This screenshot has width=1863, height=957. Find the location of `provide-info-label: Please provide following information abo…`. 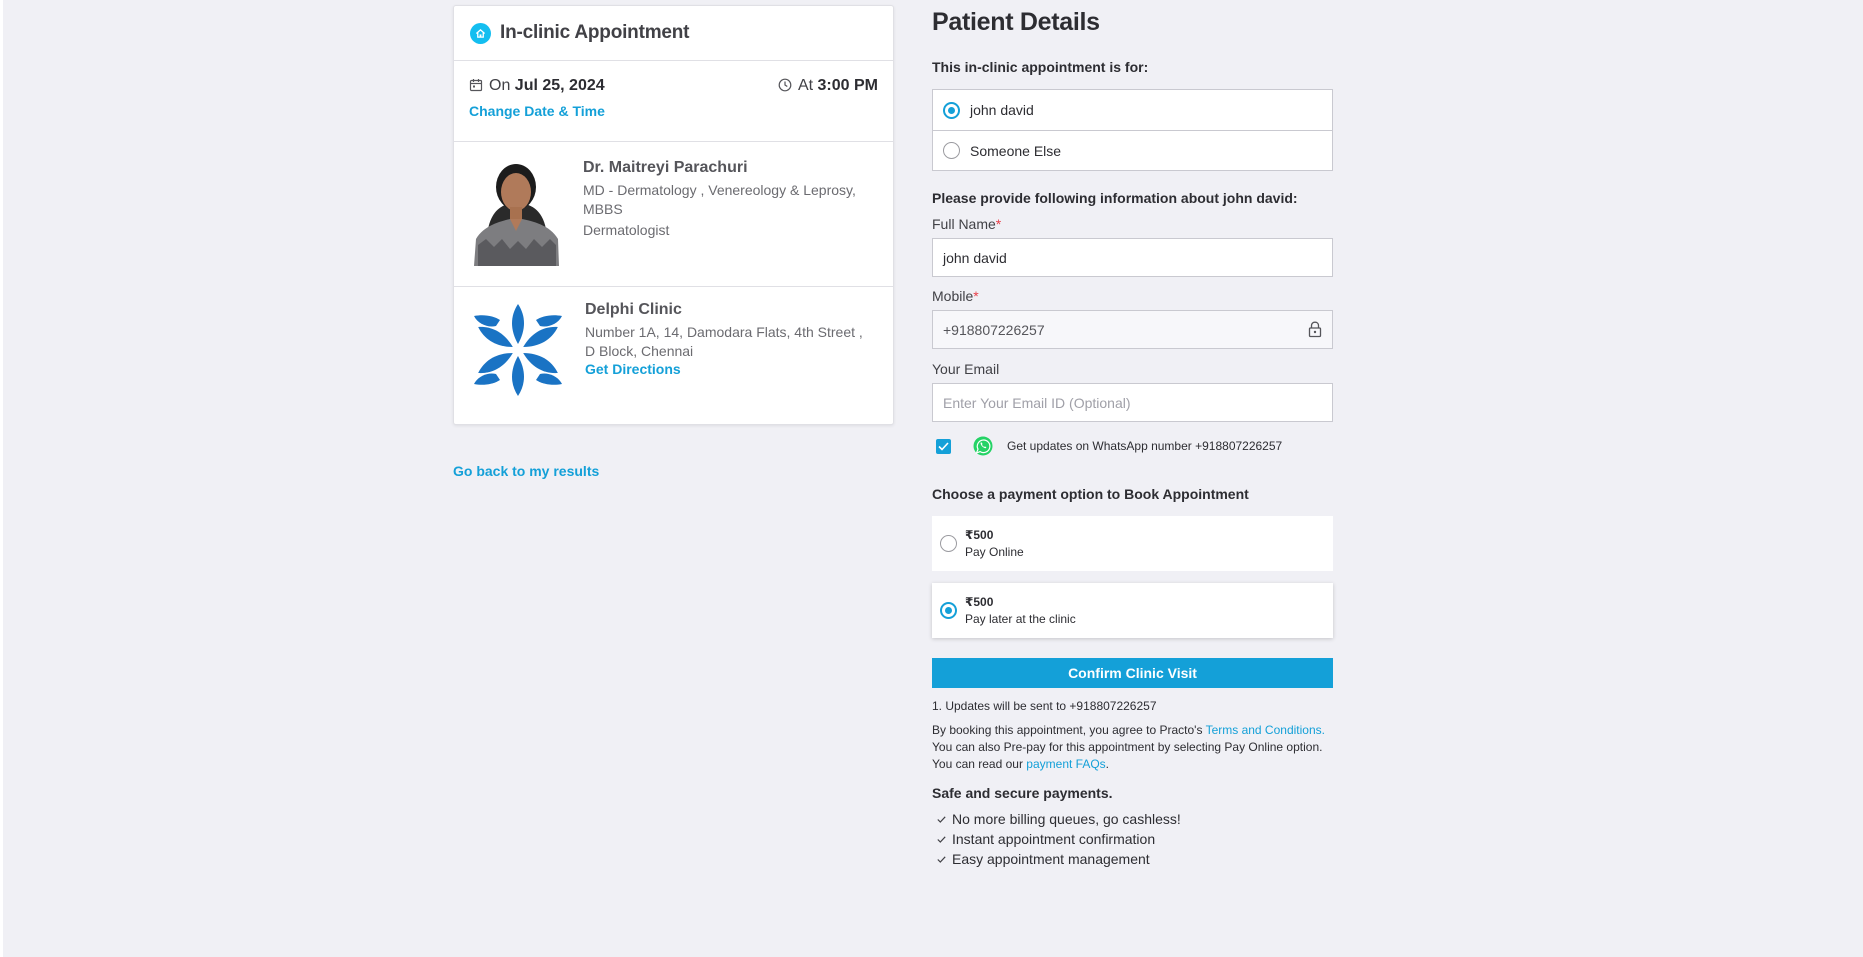

provide-info-label: Please provide following information abo… is located at coordinates (1115, 198).